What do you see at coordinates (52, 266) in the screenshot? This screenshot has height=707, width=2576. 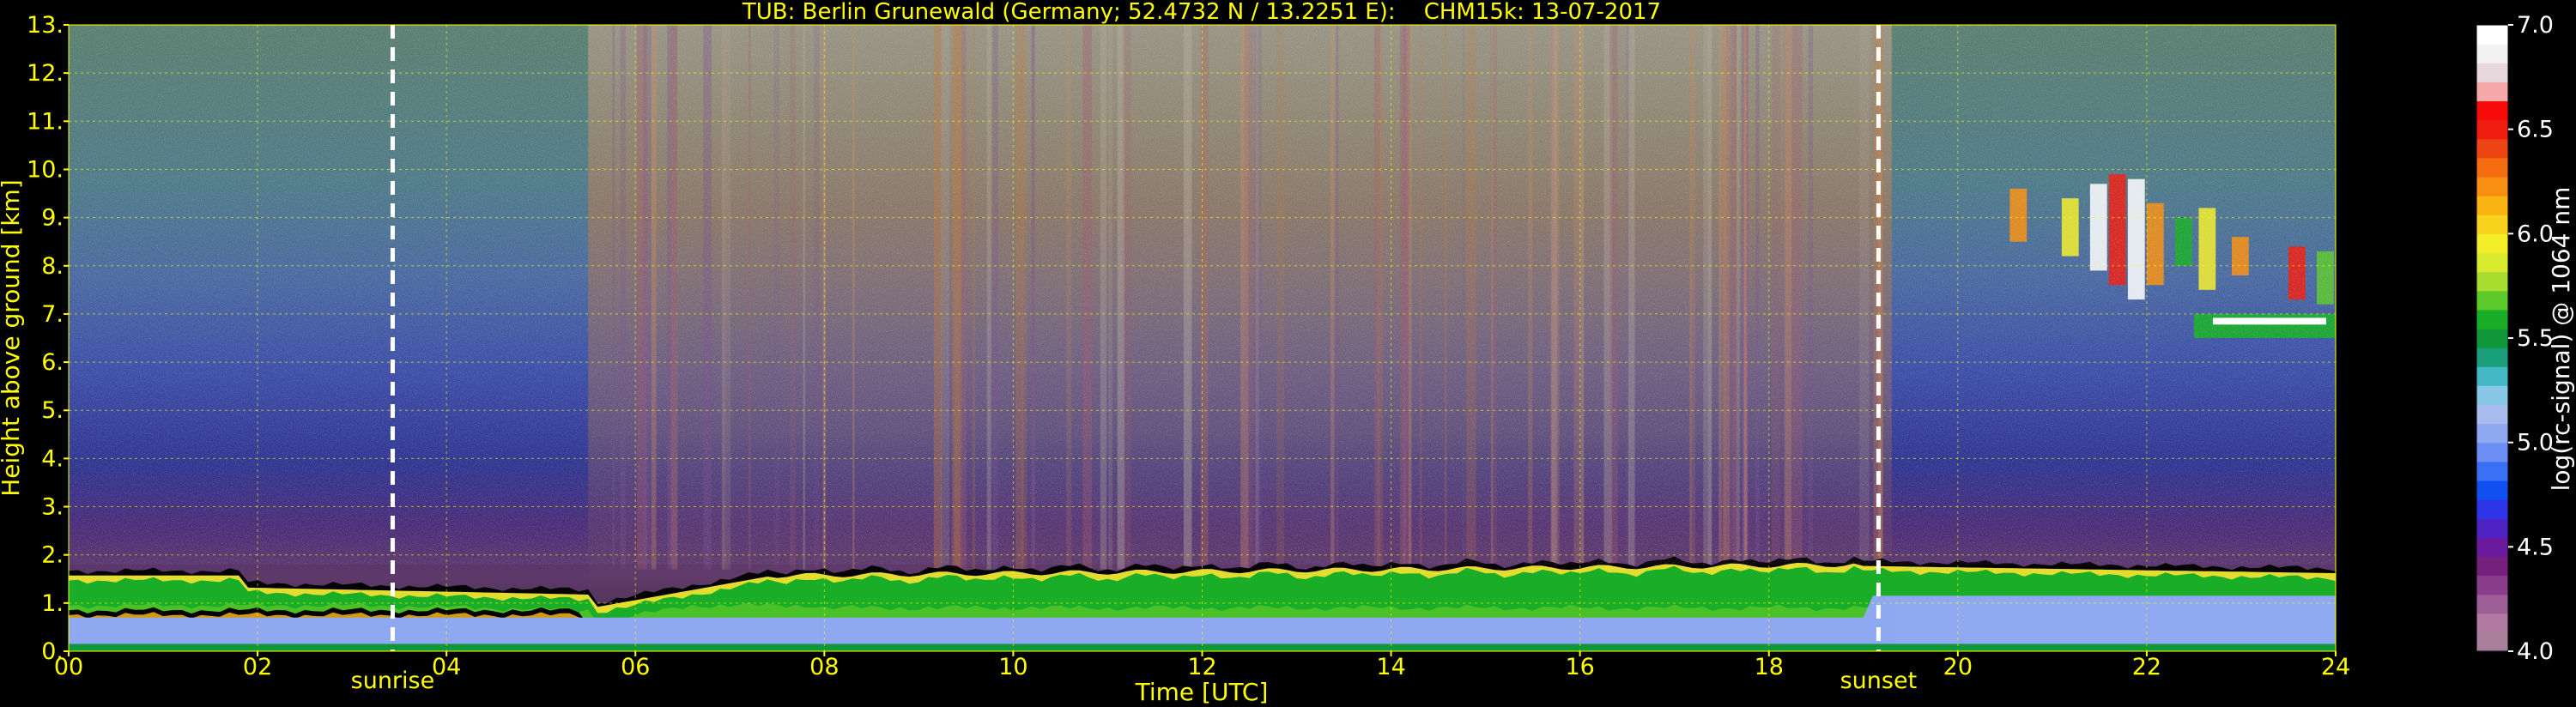 I see `y-tick-label: 8.` at bounding box center [52, 266].